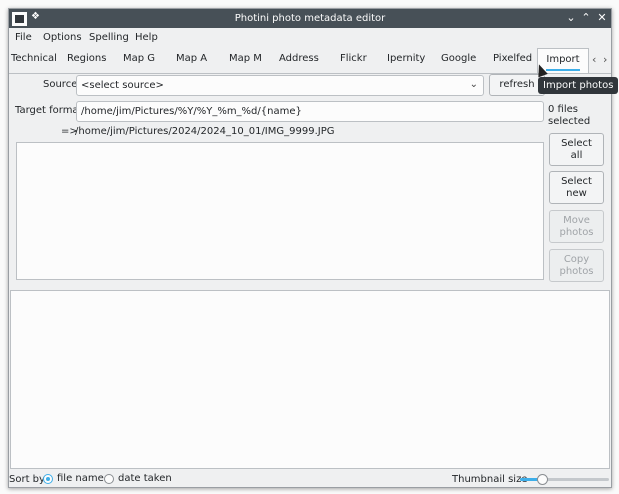  I want to click on tab-import-label: Import, so click(563, 59).